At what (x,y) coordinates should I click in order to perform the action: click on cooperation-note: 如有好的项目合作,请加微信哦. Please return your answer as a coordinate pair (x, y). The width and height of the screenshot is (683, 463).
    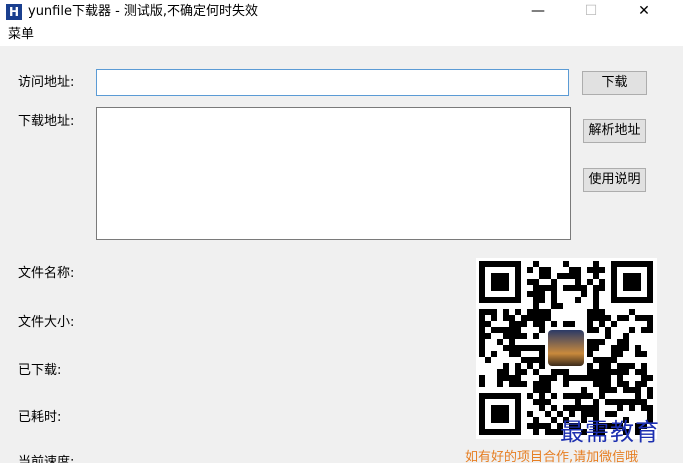
    Looking at the image, I should click on (552, 456).